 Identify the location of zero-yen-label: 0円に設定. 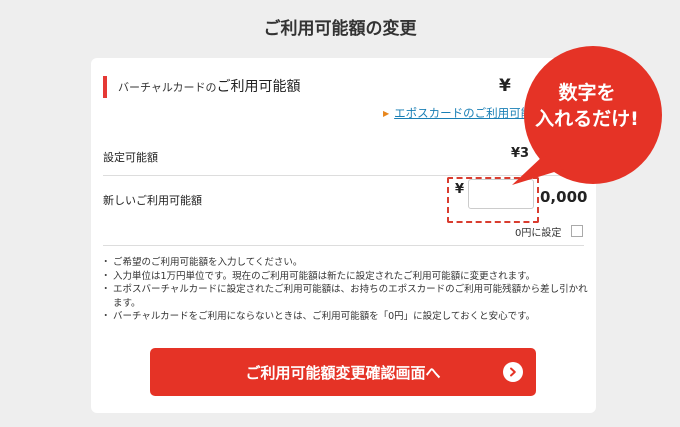
(538, 233).